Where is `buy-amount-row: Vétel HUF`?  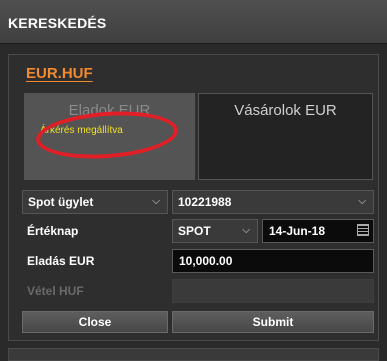
buy-amount-row: Vétel HUF is located at coordinates (198, 291).